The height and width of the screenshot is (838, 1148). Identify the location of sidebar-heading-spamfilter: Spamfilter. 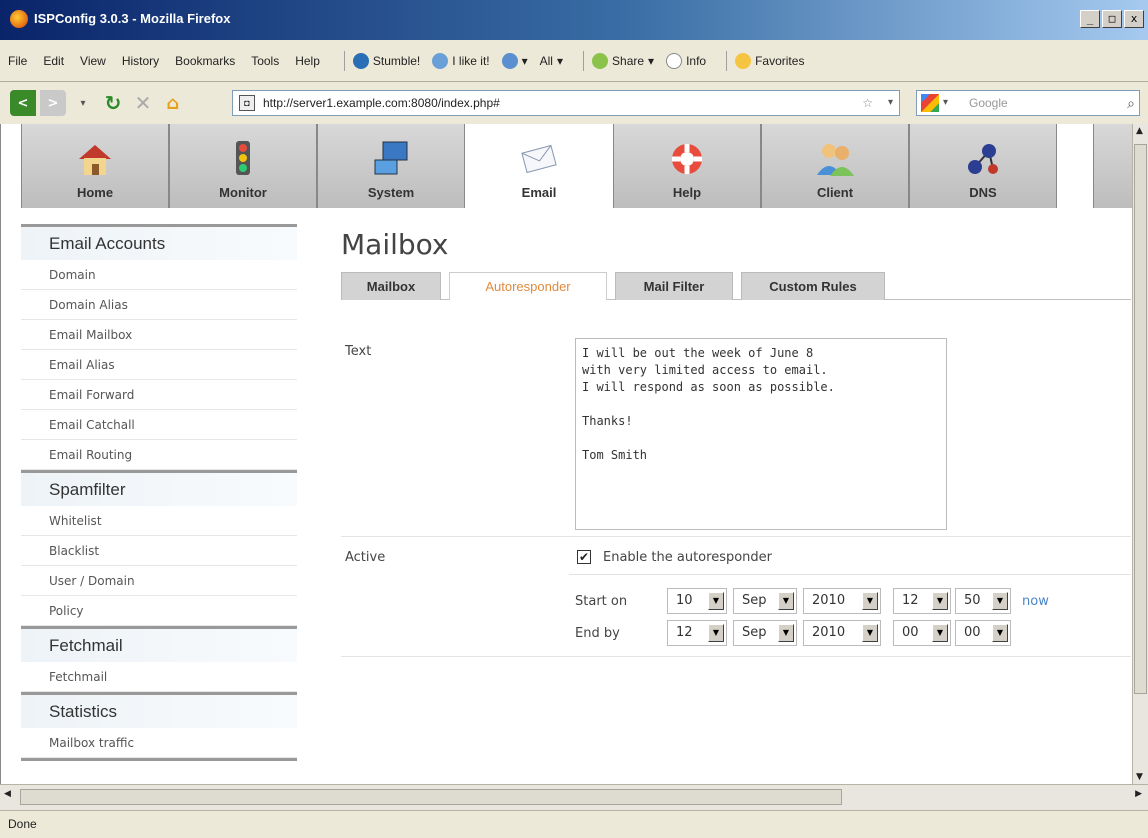
(159, 488).